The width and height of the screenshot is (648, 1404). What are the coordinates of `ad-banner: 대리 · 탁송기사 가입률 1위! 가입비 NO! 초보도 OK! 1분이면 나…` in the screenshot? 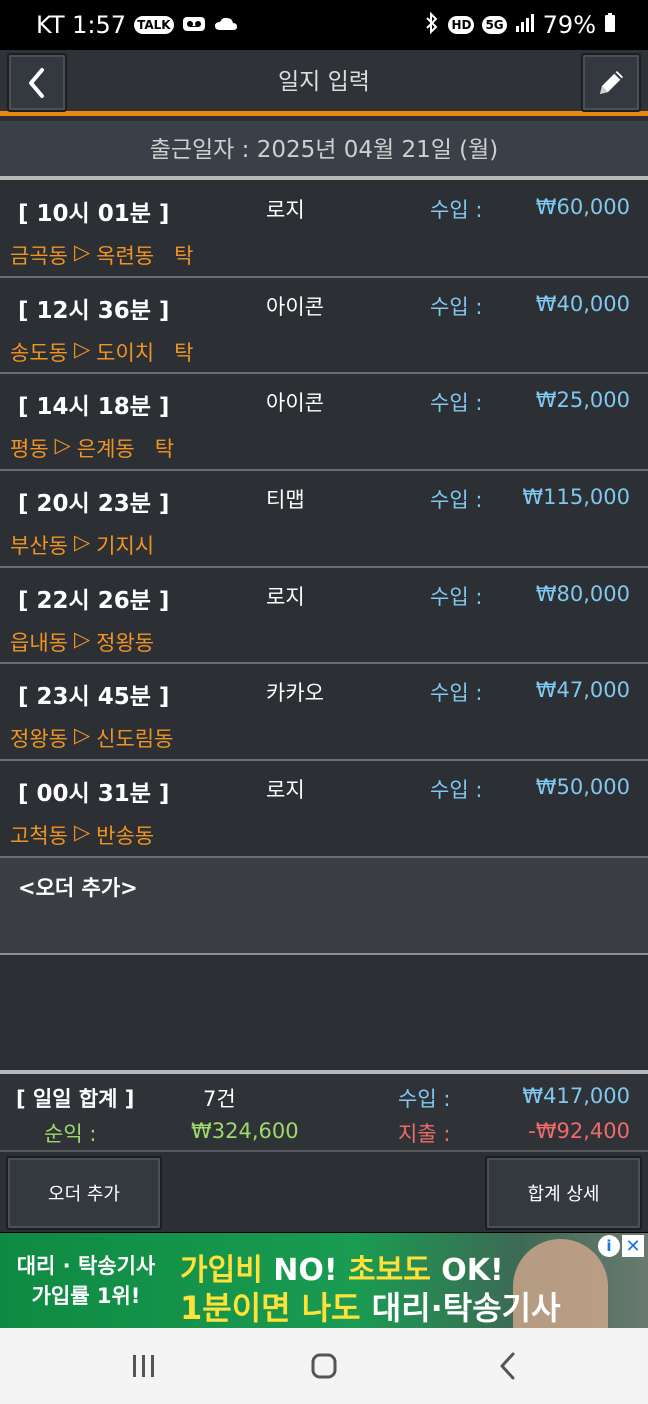 It's located at (324, 1280).